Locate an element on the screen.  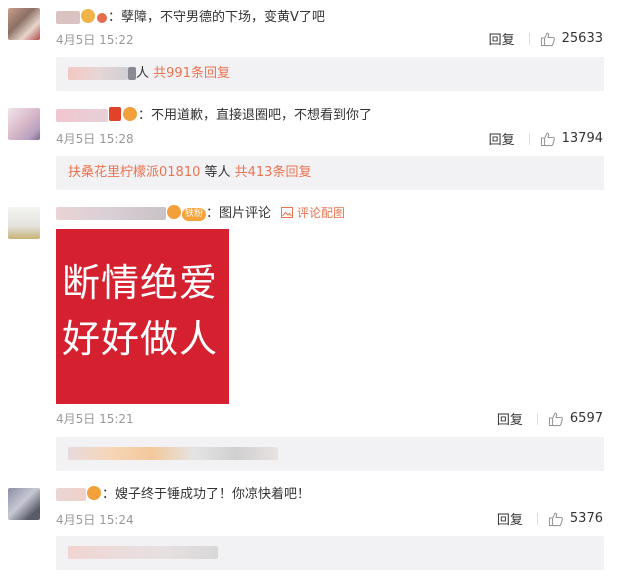
like-button: 13794 is located at coordinates (571, 139).